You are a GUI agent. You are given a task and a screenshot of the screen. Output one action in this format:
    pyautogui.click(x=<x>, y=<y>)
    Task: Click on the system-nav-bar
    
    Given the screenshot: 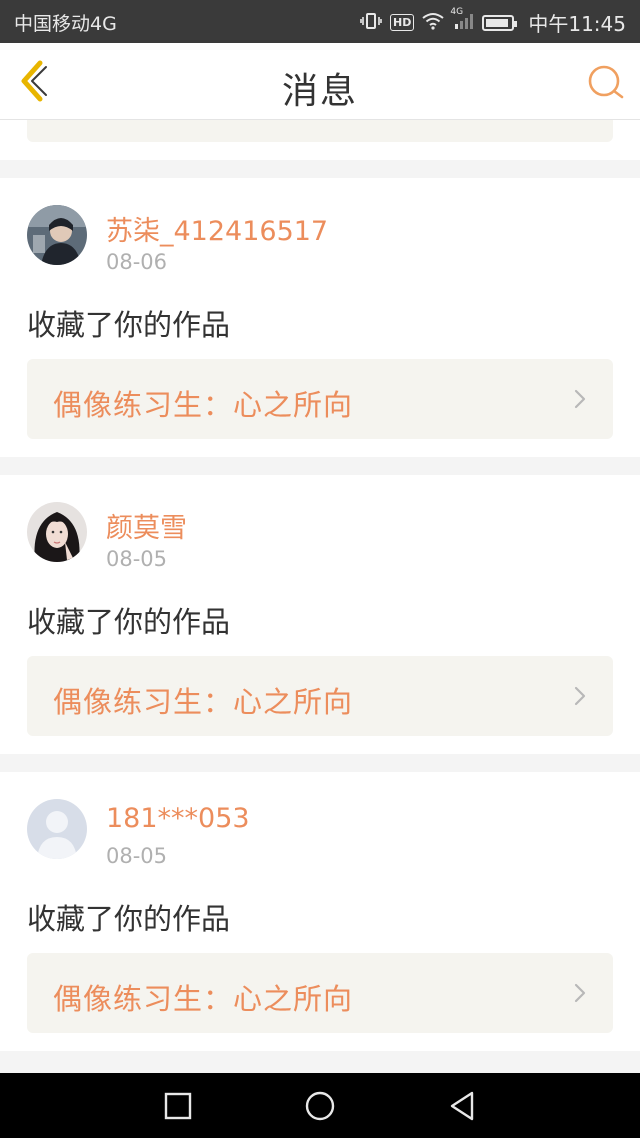 What is the action you would take?
    pyautogui.click(x=320, y=1105)
    